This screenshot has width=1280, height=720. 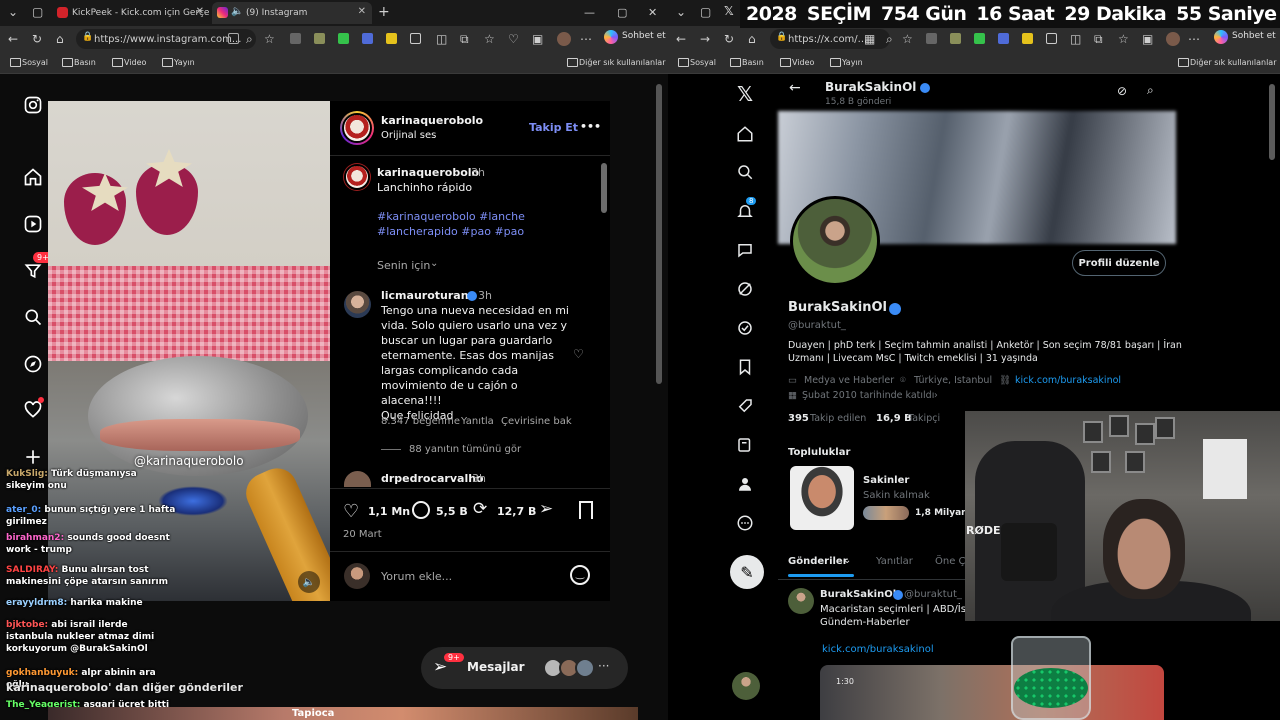 I want to click on grok-icon, so click(x=745, y=289).